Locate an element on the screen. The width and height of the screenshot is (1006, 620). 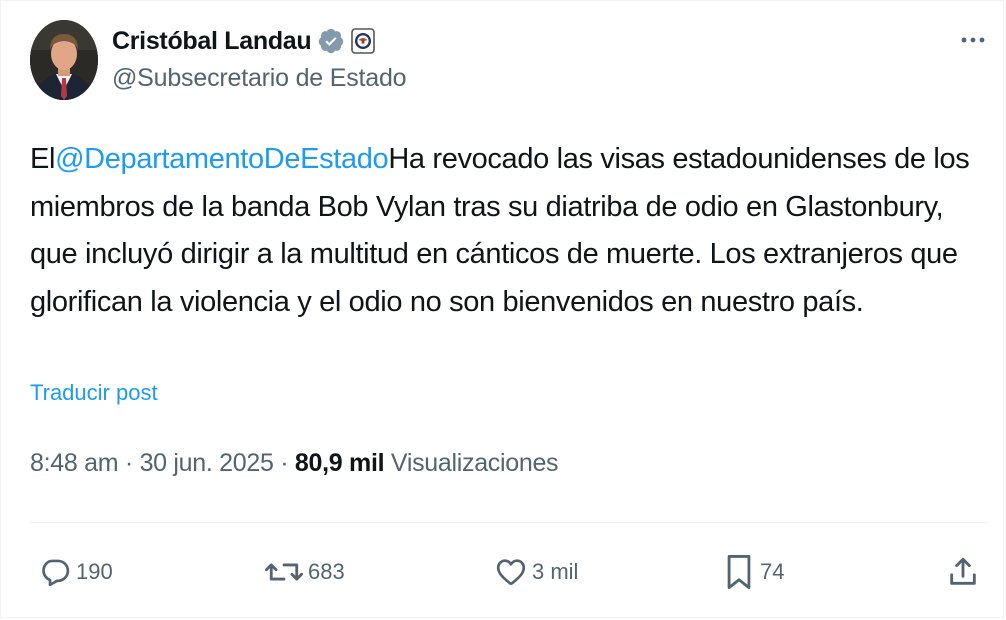
views-label: Visualizaciones is located at coordinates (471, 463).